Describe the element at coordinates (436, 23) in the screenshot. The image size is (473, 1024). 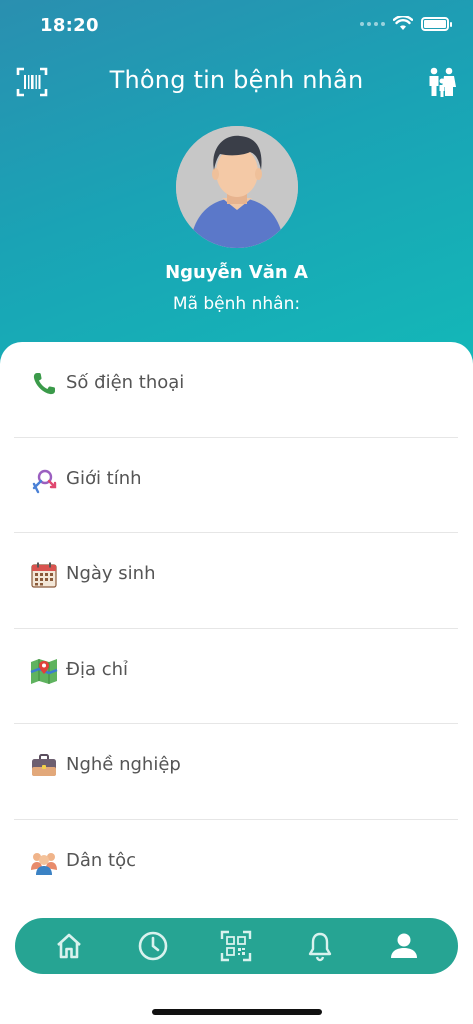
I see `battery-icon` at that location.